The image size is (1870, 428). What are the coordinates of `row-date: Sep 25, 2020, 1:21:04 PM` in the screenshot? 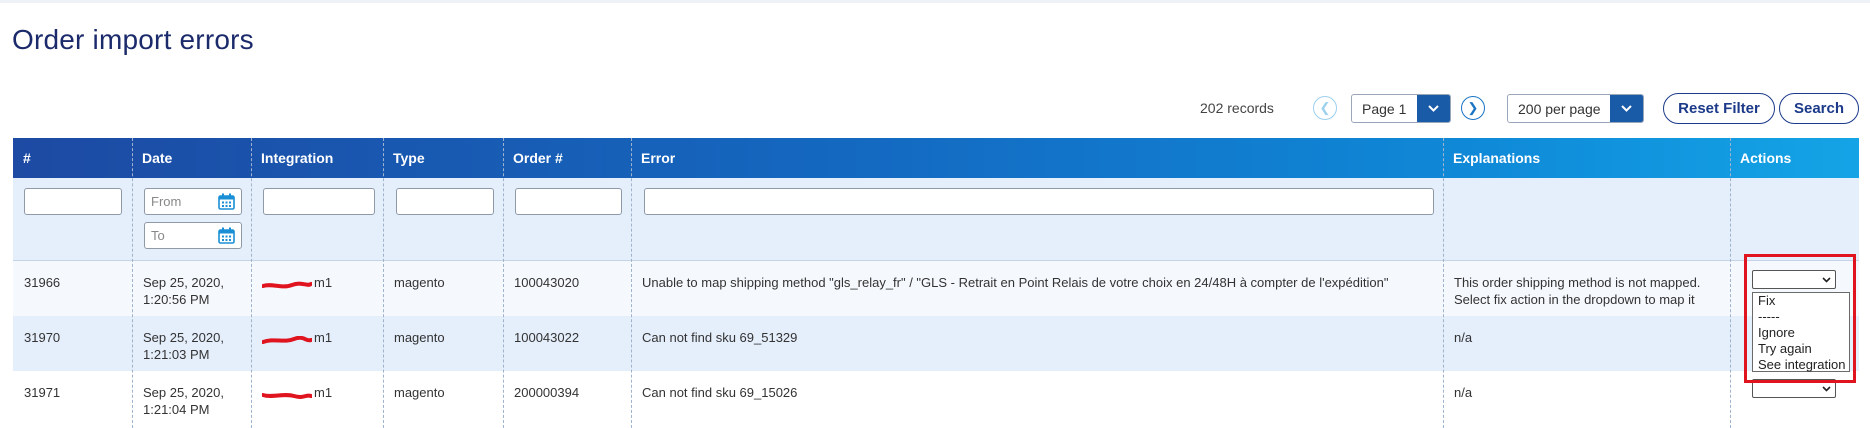 It's located at (183, 401).